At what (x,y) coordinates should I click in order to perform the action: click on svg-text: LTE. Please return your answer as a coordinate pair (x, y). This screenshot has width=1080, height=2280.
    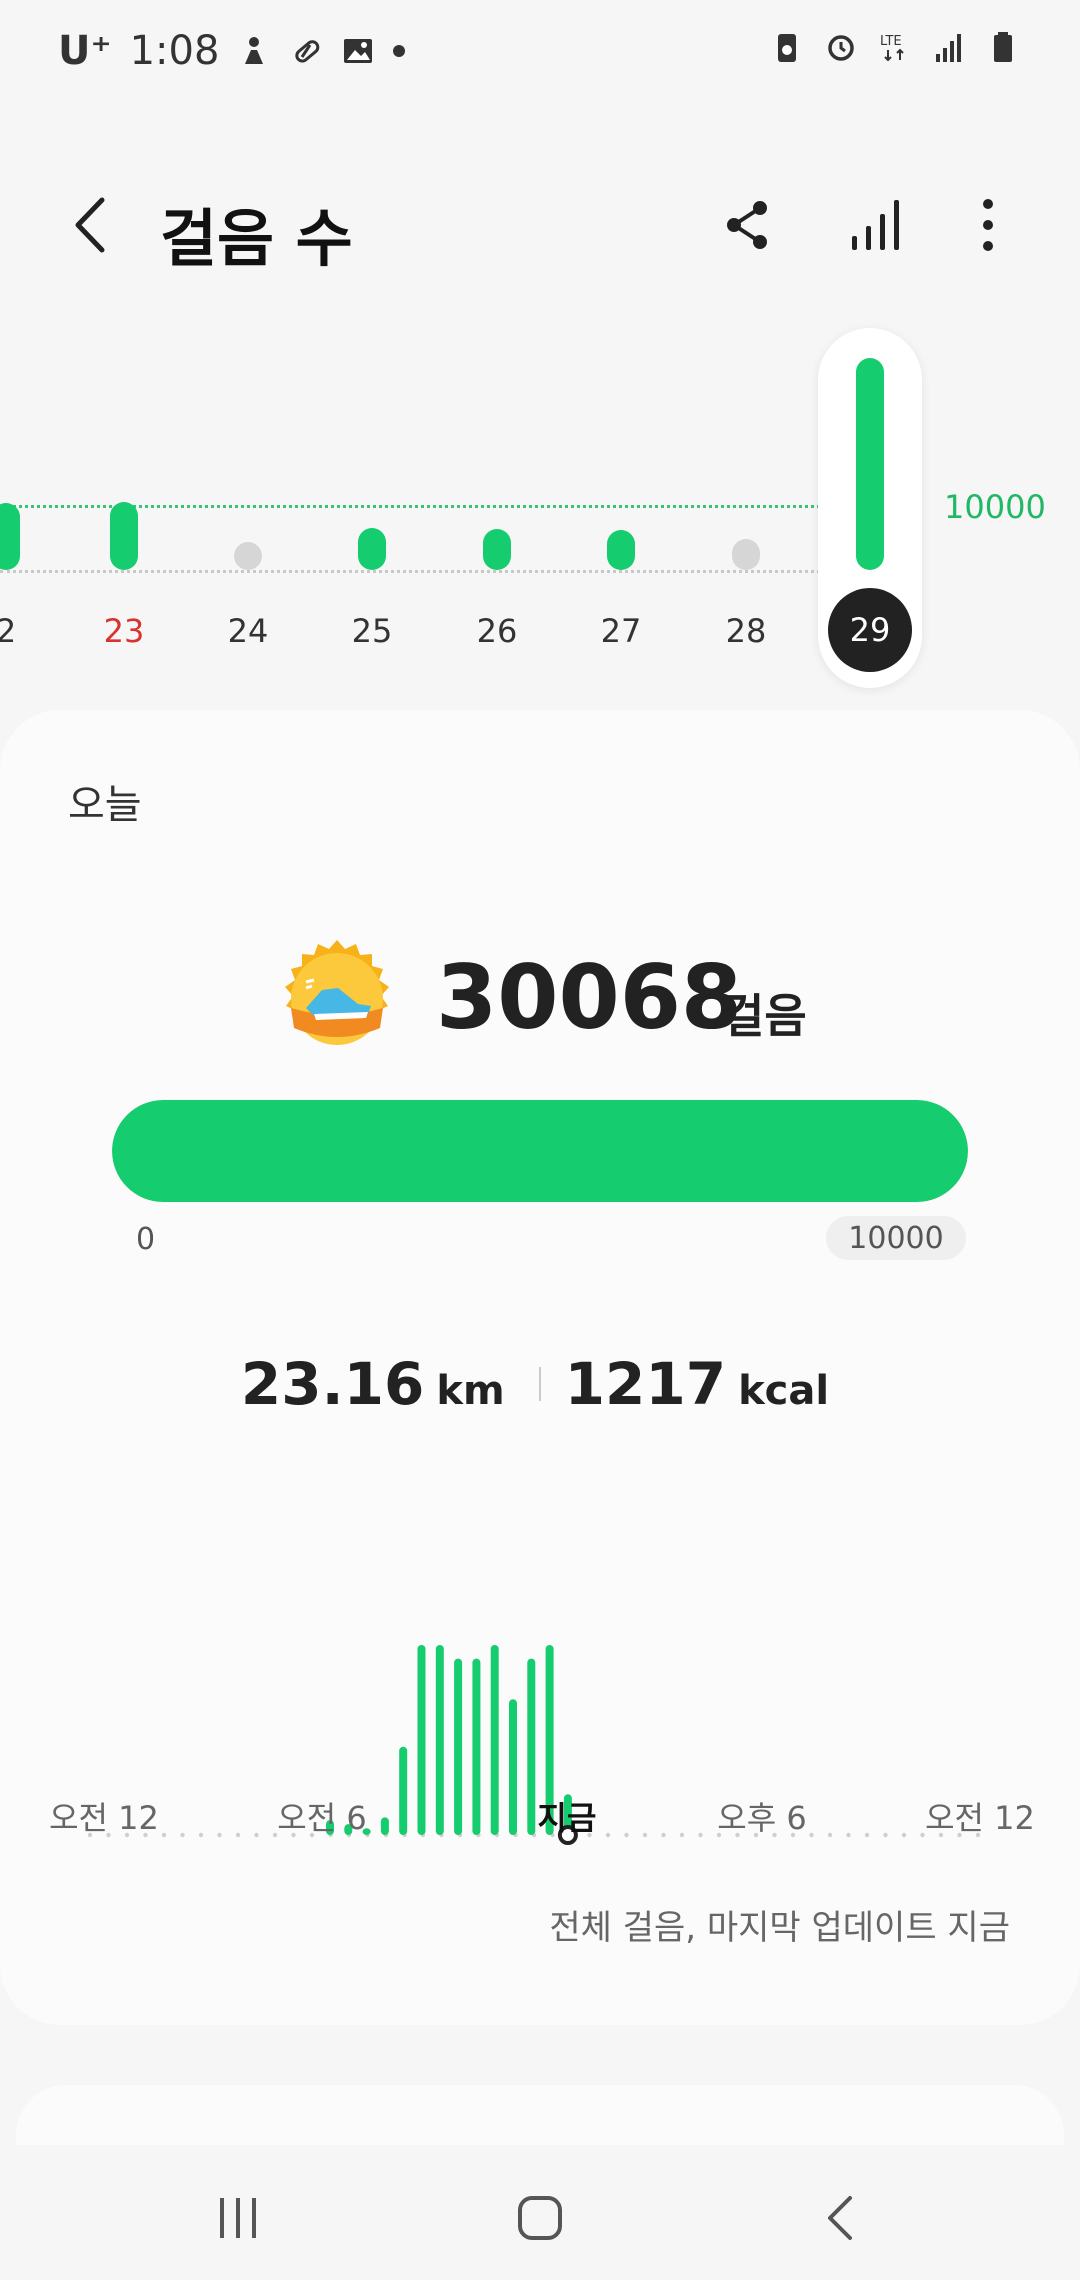
    Looking at the image, I should click on (891, 41).